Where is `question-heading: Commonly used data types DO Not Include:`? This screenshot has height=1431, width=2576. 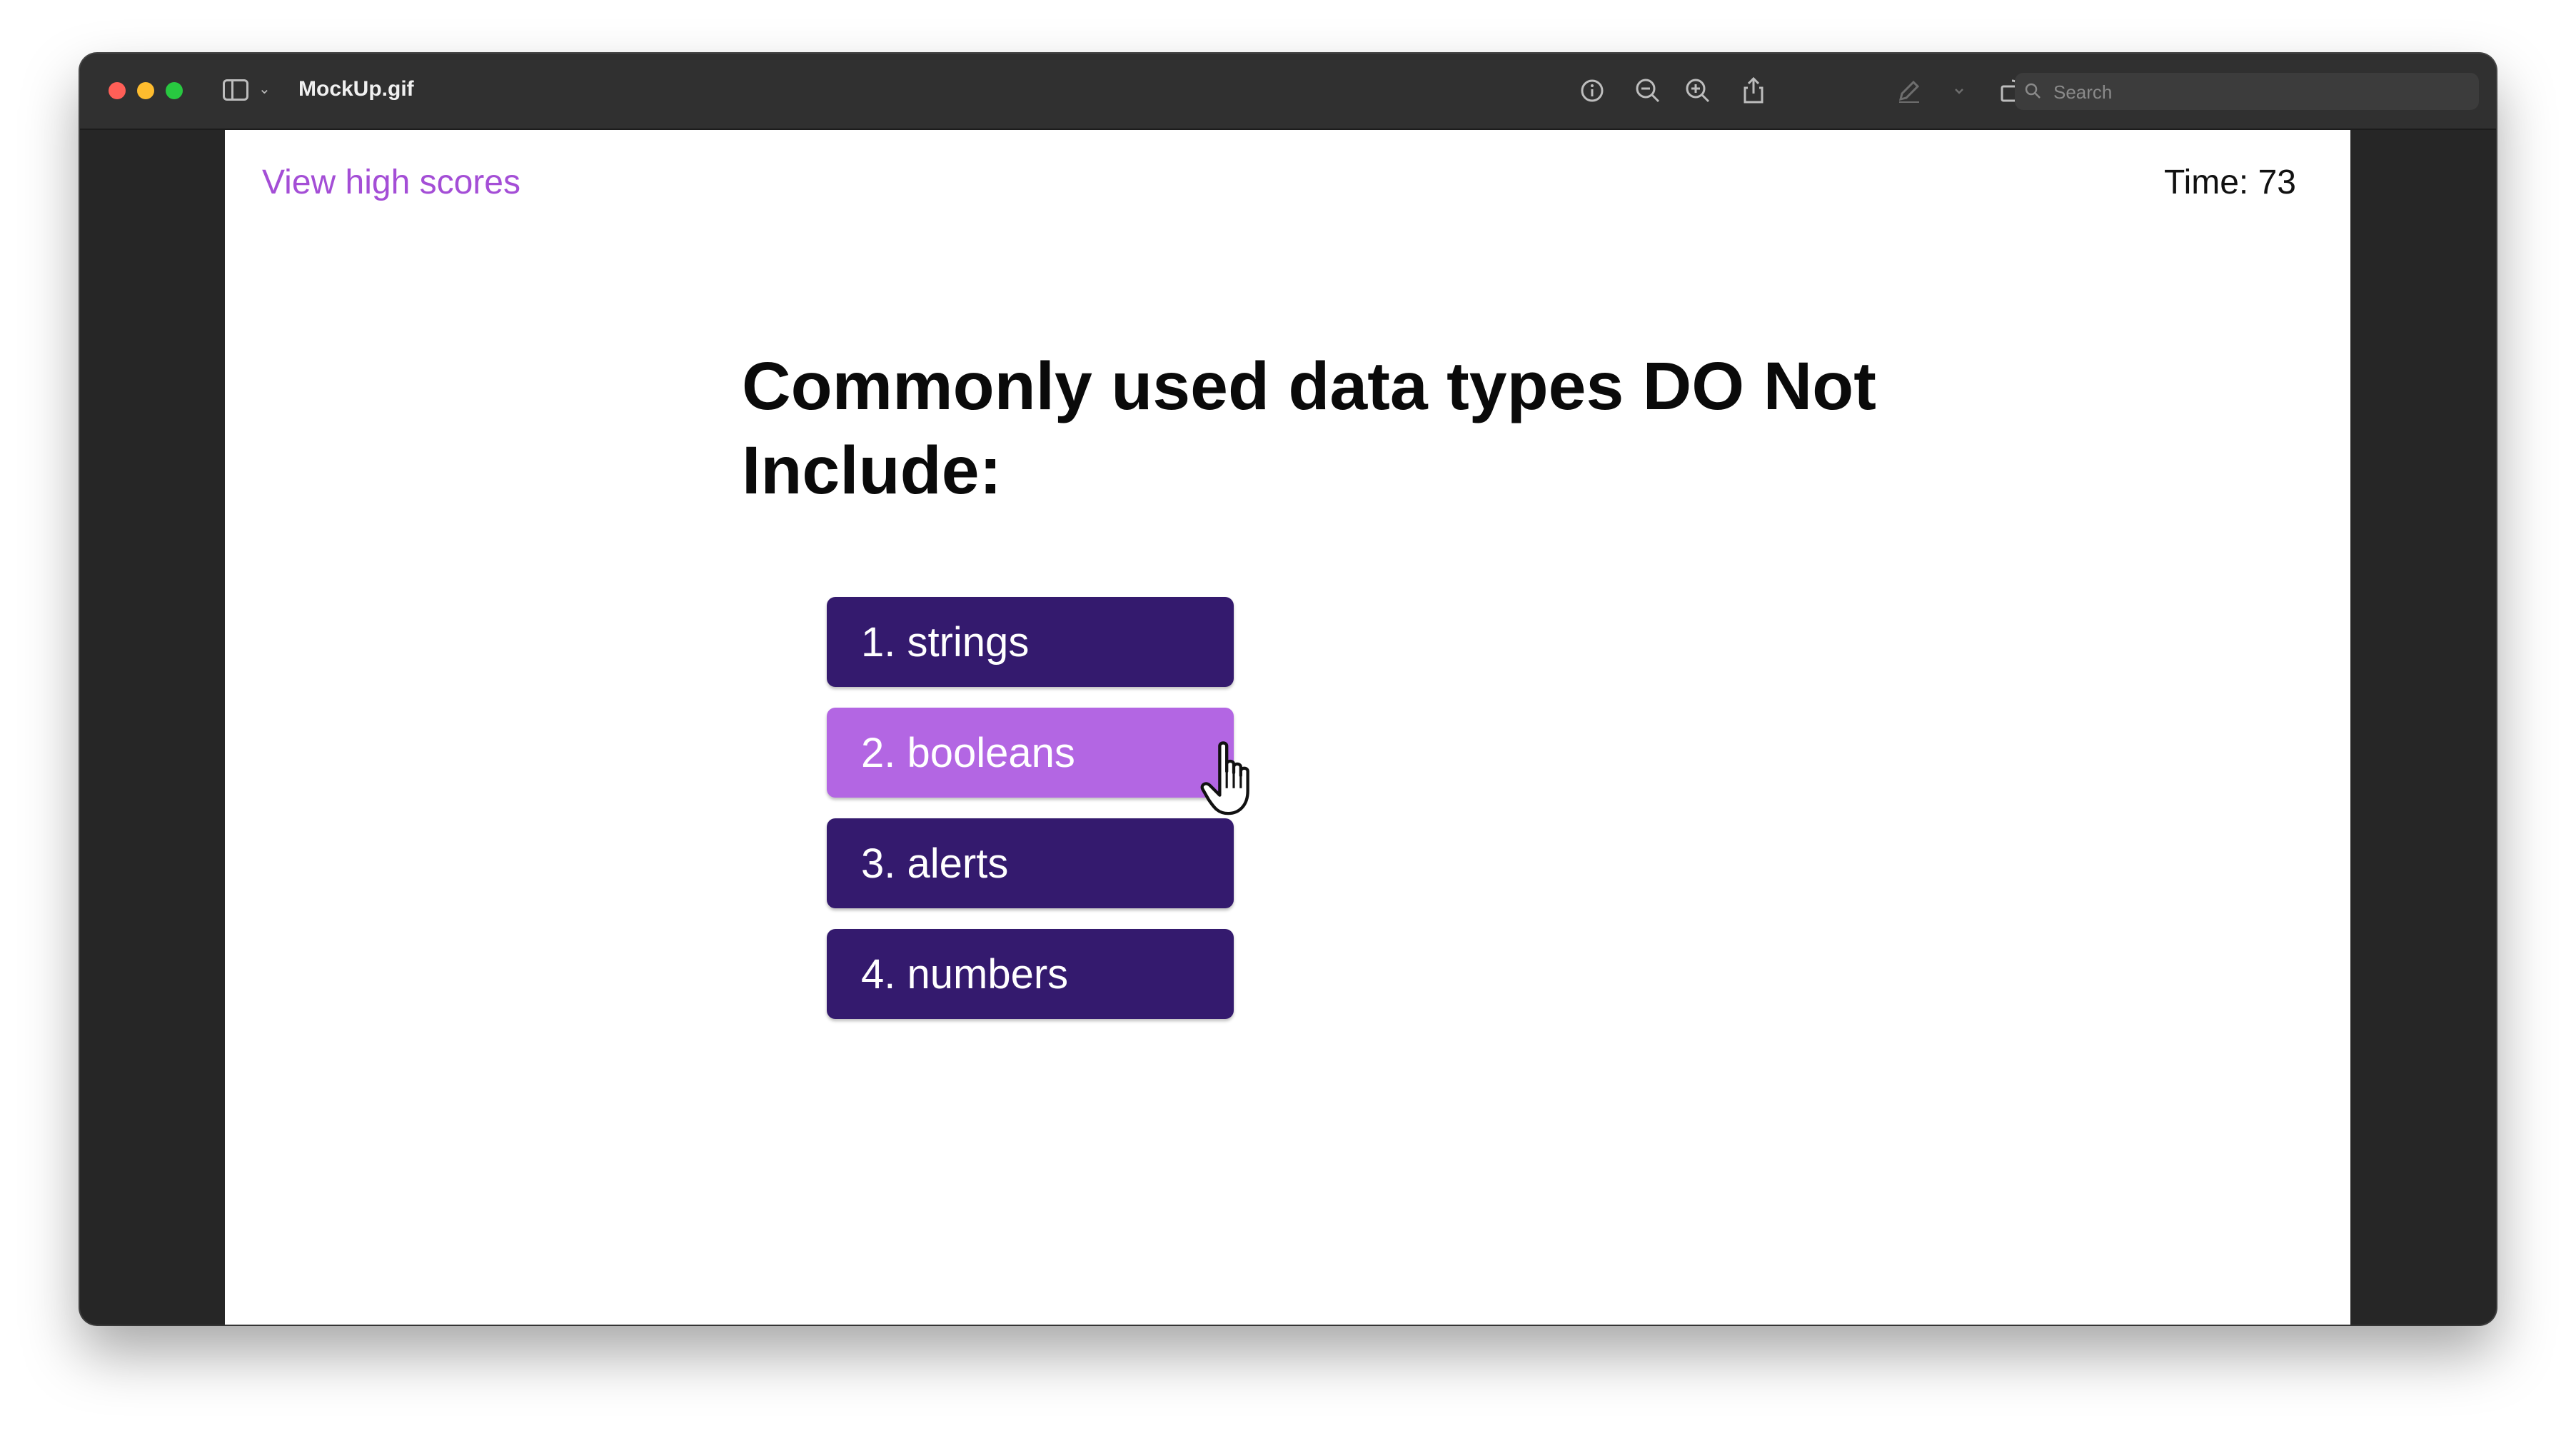
question-heading: Commonly used data types DO Not Include: is located at coordinates (1309, 428).